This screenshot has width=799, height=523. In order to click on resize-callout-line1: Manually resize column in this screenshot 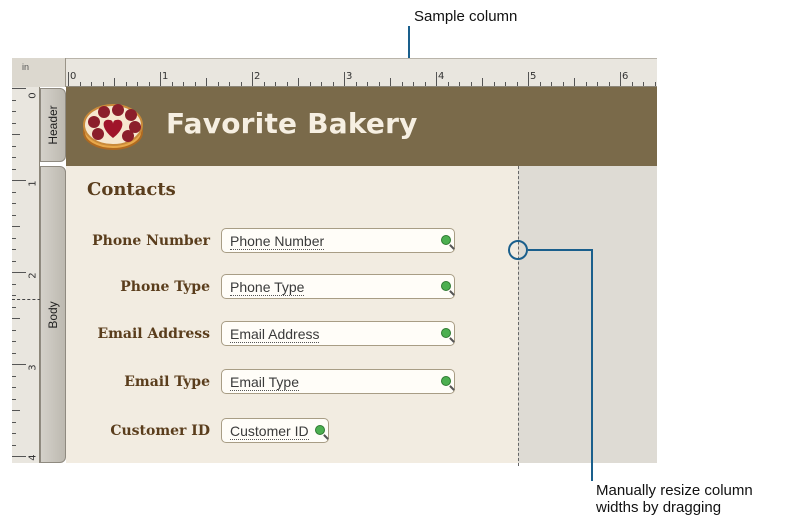, I will do `click(674, 490)`.